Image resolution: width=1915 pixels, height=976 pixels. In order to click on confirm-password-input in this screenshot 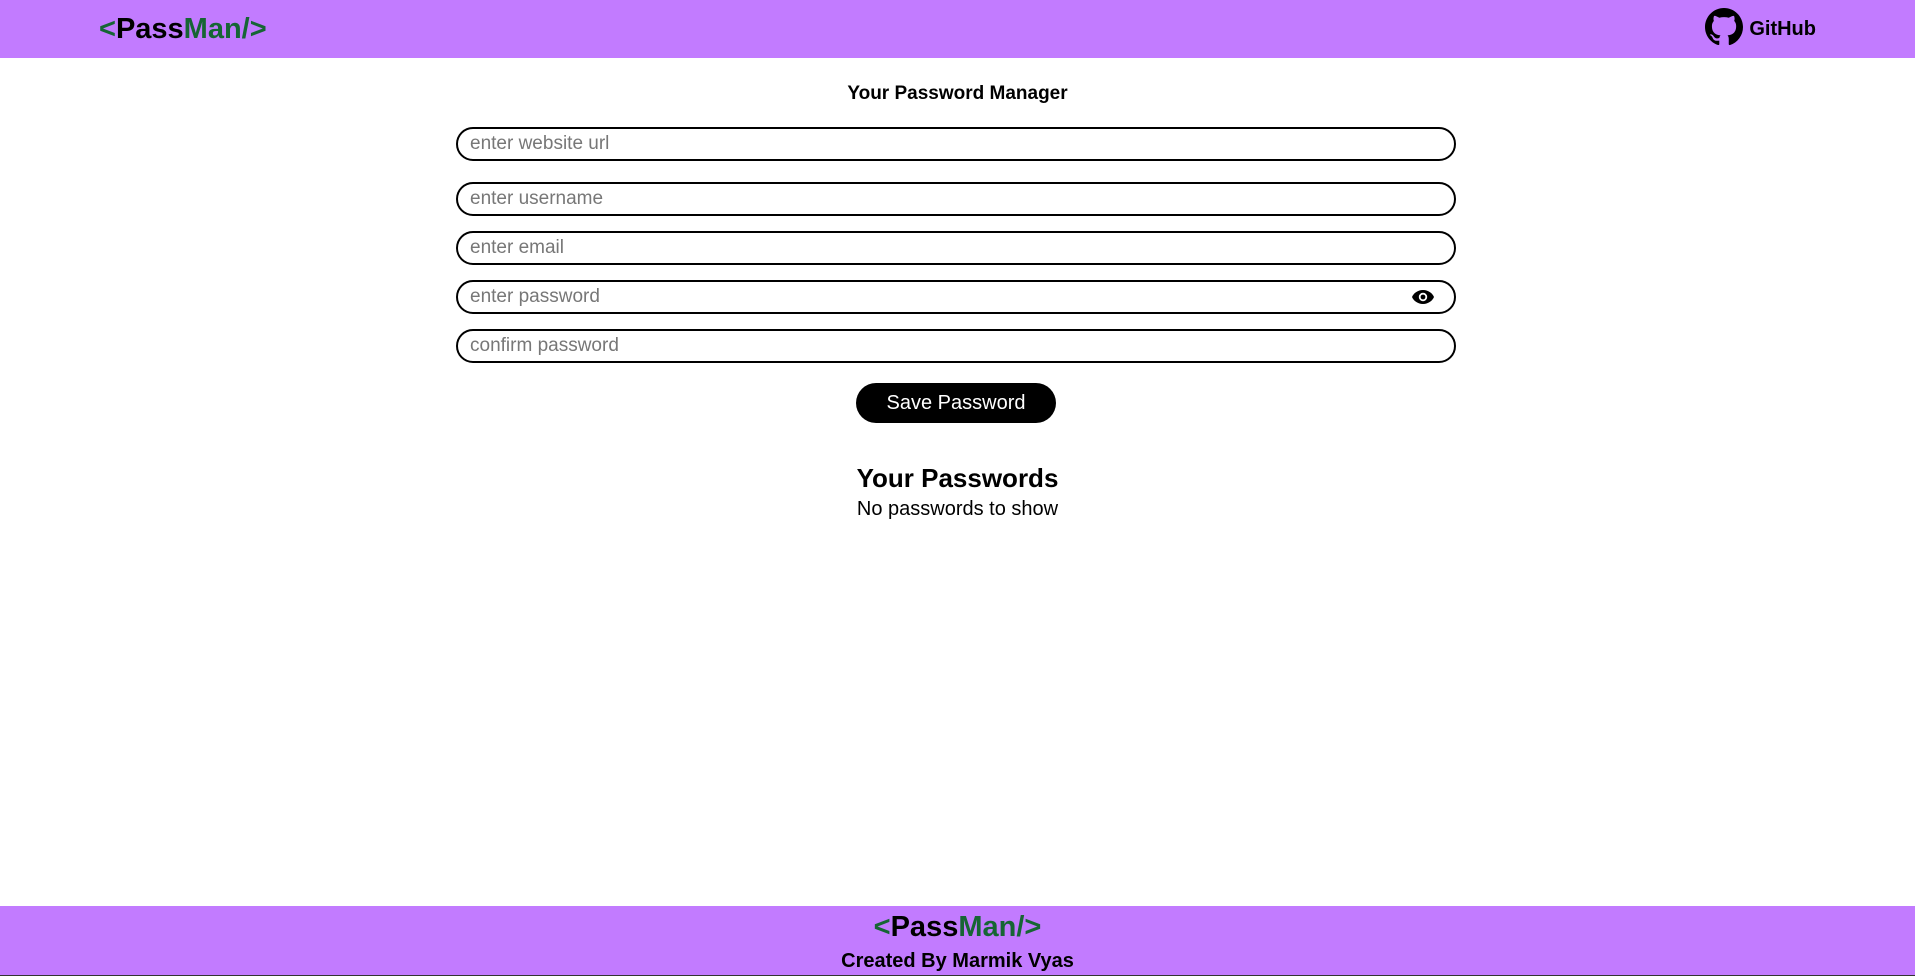, I will do `click(956, 346)`.